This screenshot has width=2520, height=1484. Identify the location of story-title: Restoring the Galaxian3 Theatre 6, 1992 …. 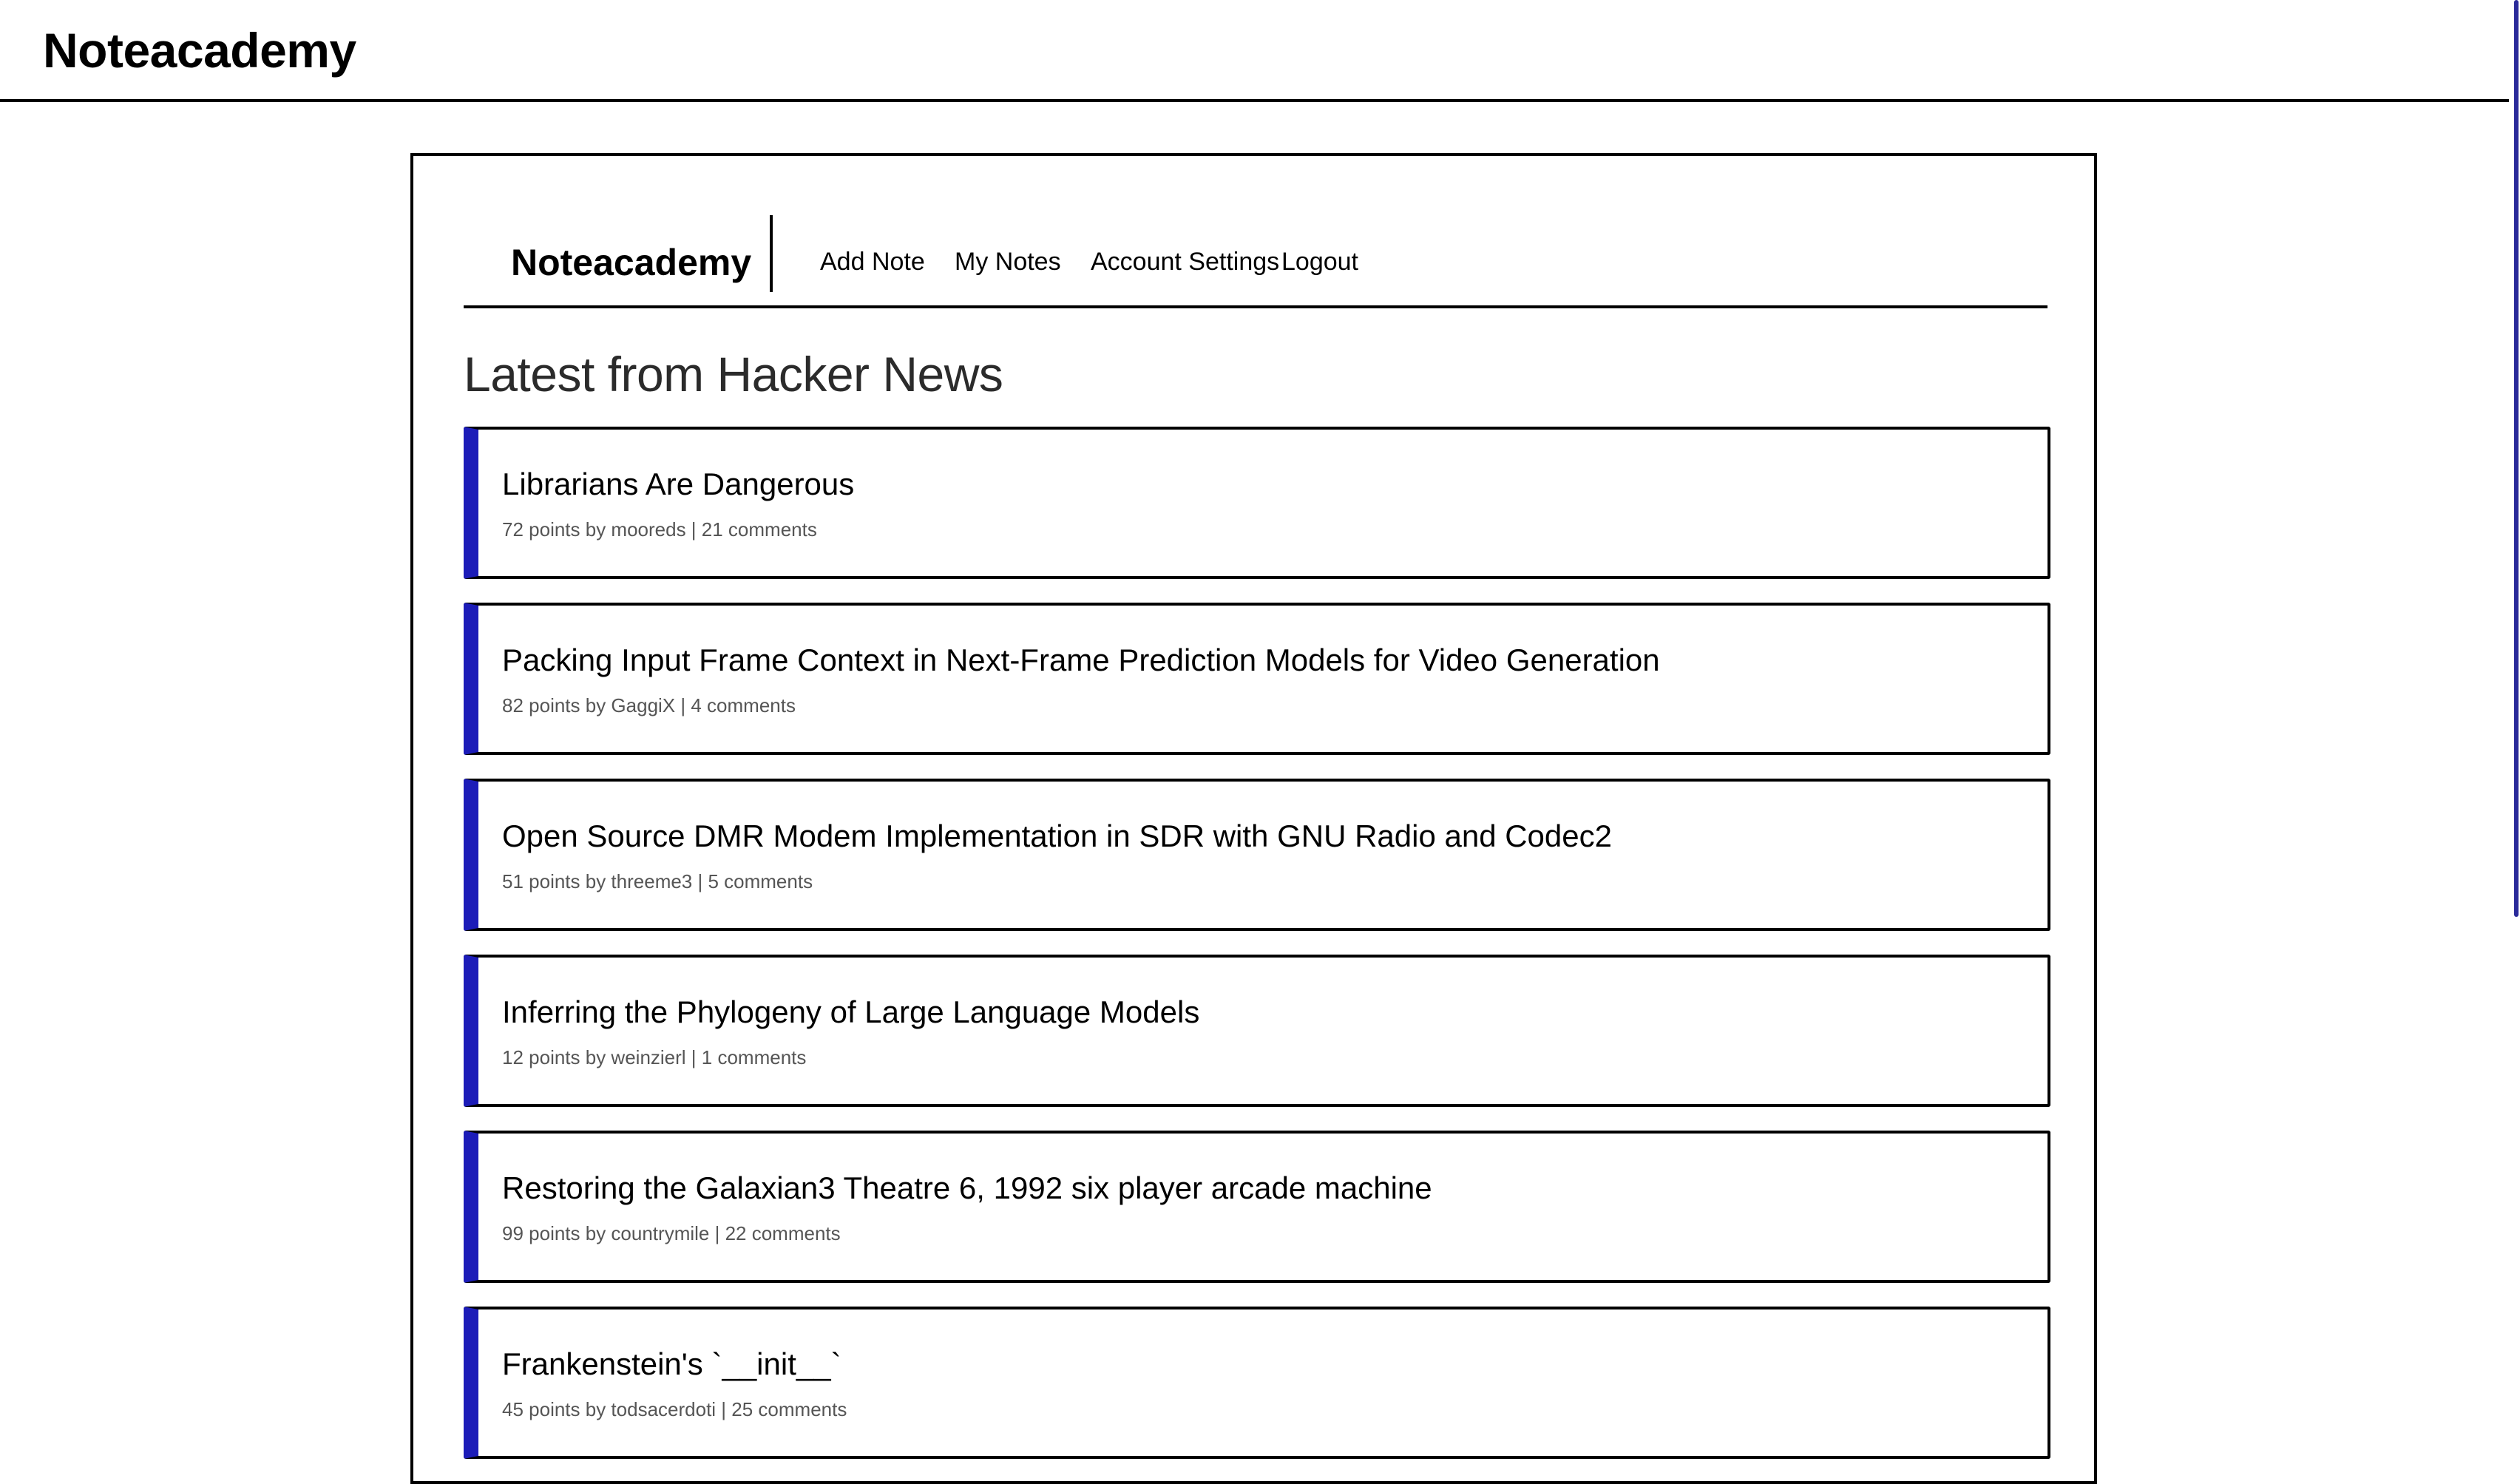
(967, 1188).